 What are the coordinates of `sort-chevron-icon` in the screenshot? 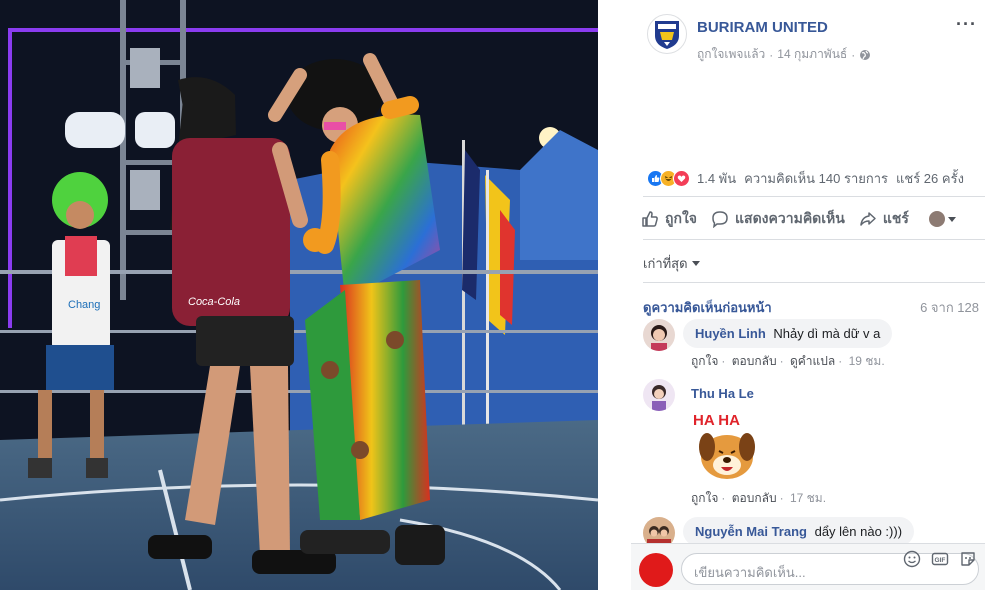 It's located at (695, 263).